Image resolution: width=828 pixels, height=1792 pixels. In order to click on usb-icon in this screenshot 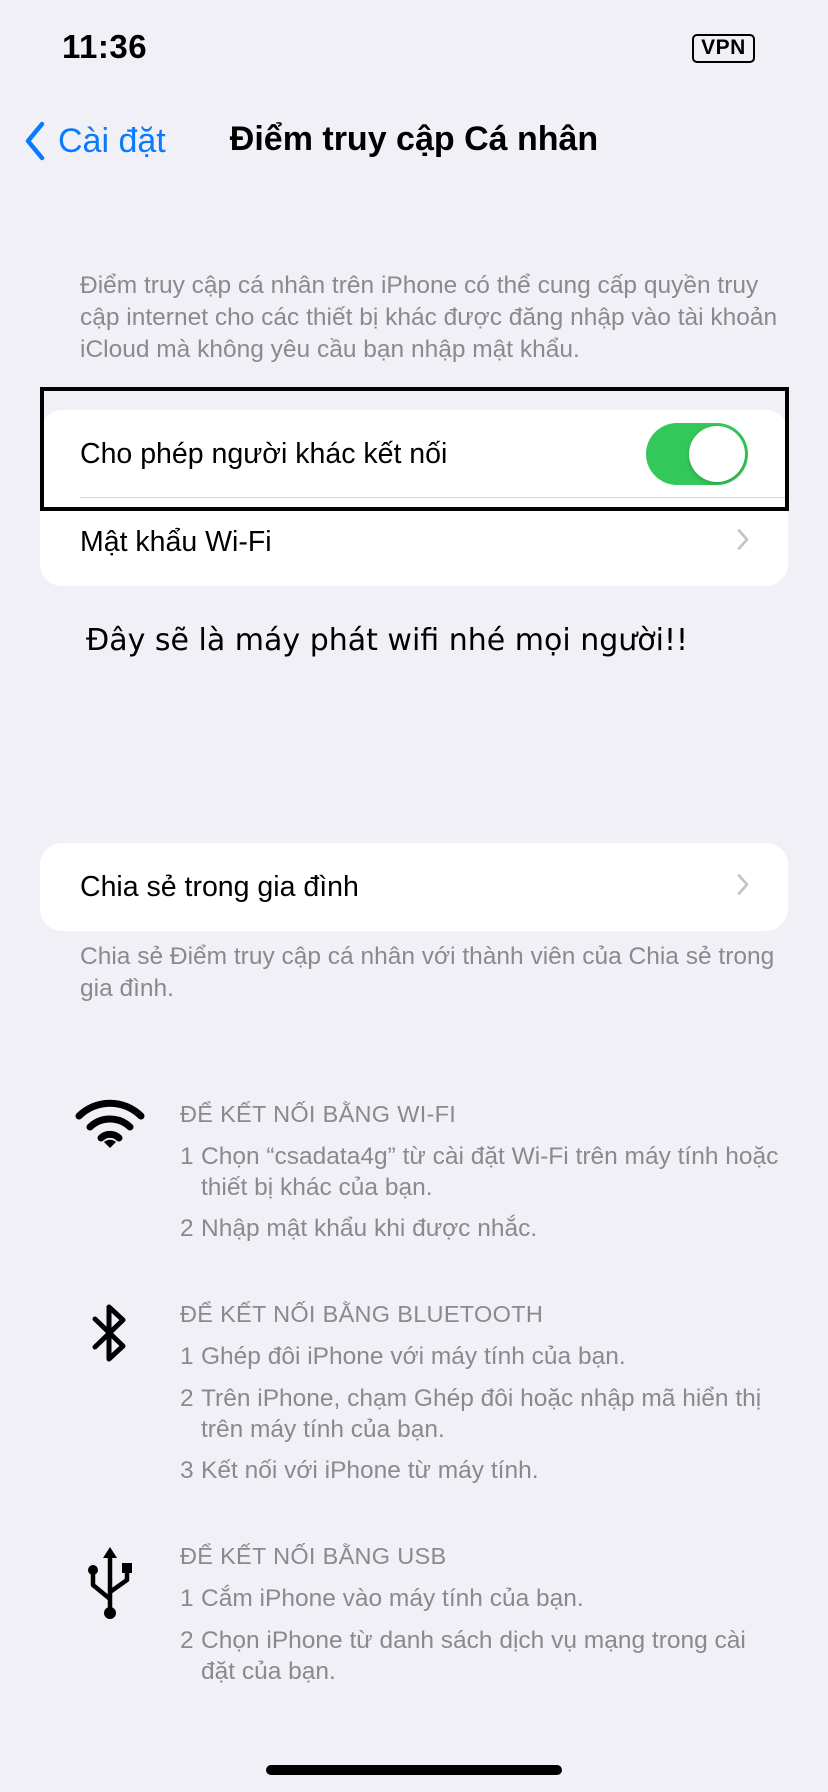, I will do `click(110, 1585)`.